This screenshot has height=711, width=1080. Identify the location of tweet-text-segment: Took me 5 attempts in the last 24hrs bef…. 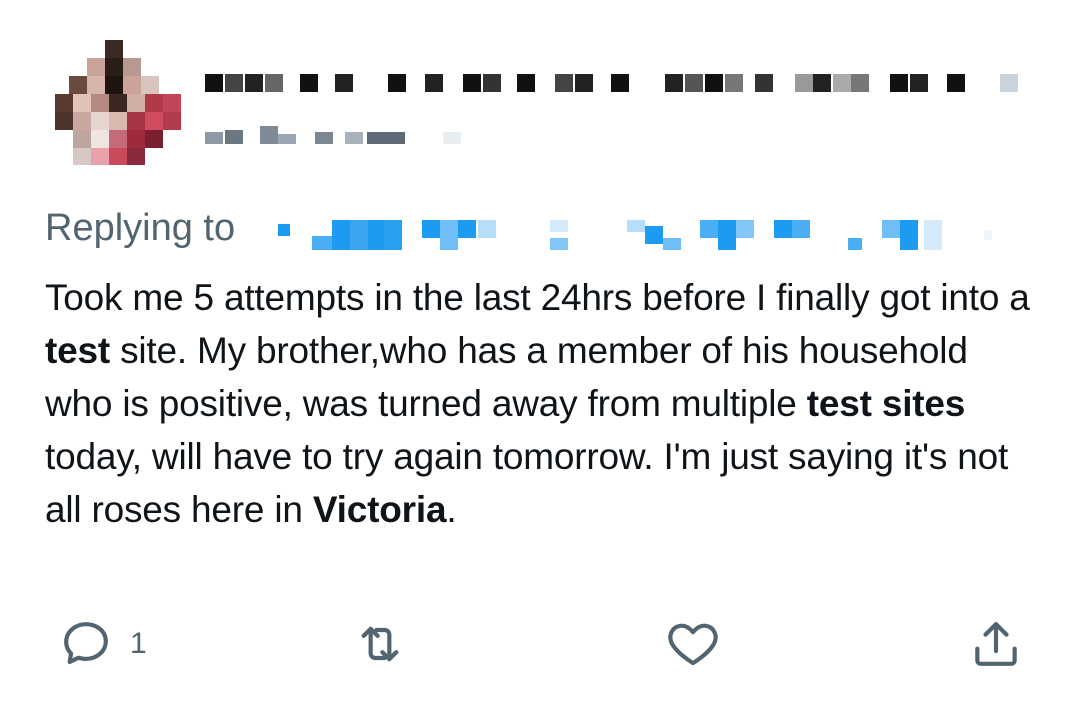
(537, 297).